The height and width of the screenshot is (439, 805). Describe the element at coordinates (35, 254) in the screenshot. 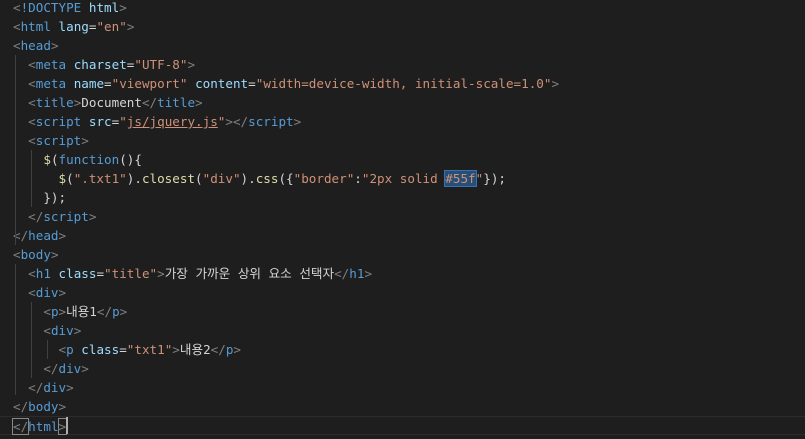

I see `code-token: body` at that location.